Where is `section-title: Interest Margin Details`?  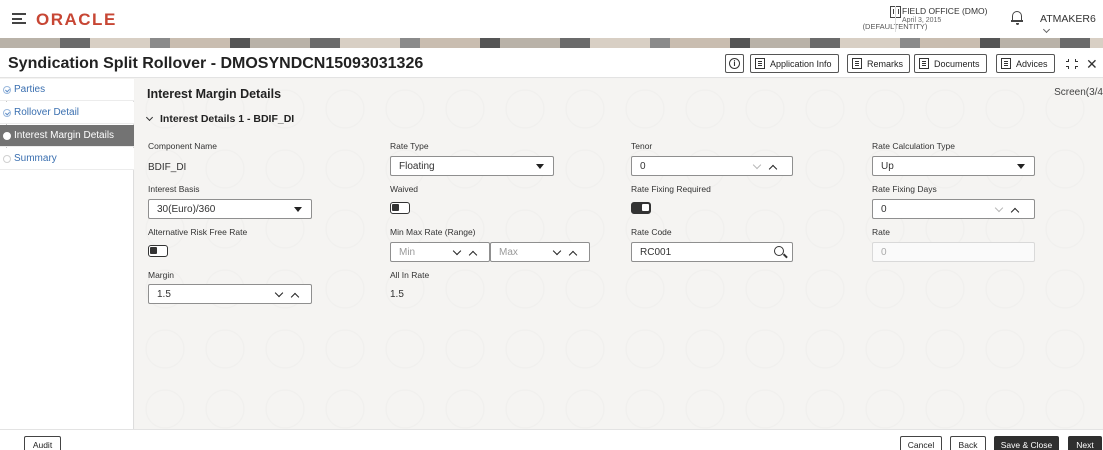 section-title: Interest Margin Details is located at coordinates (214, 94).